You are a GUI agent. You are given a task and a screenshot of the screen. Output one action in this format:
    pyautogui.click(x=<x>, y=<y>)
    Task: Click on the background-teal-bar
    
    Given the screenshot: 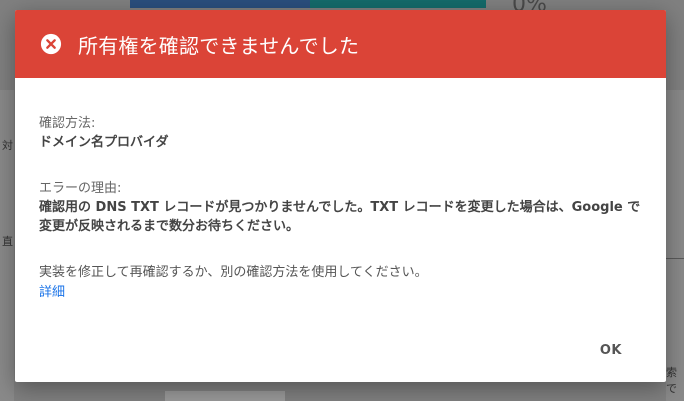 What is the action you would take?
    pyautogui.click(x=398, y=4)
    